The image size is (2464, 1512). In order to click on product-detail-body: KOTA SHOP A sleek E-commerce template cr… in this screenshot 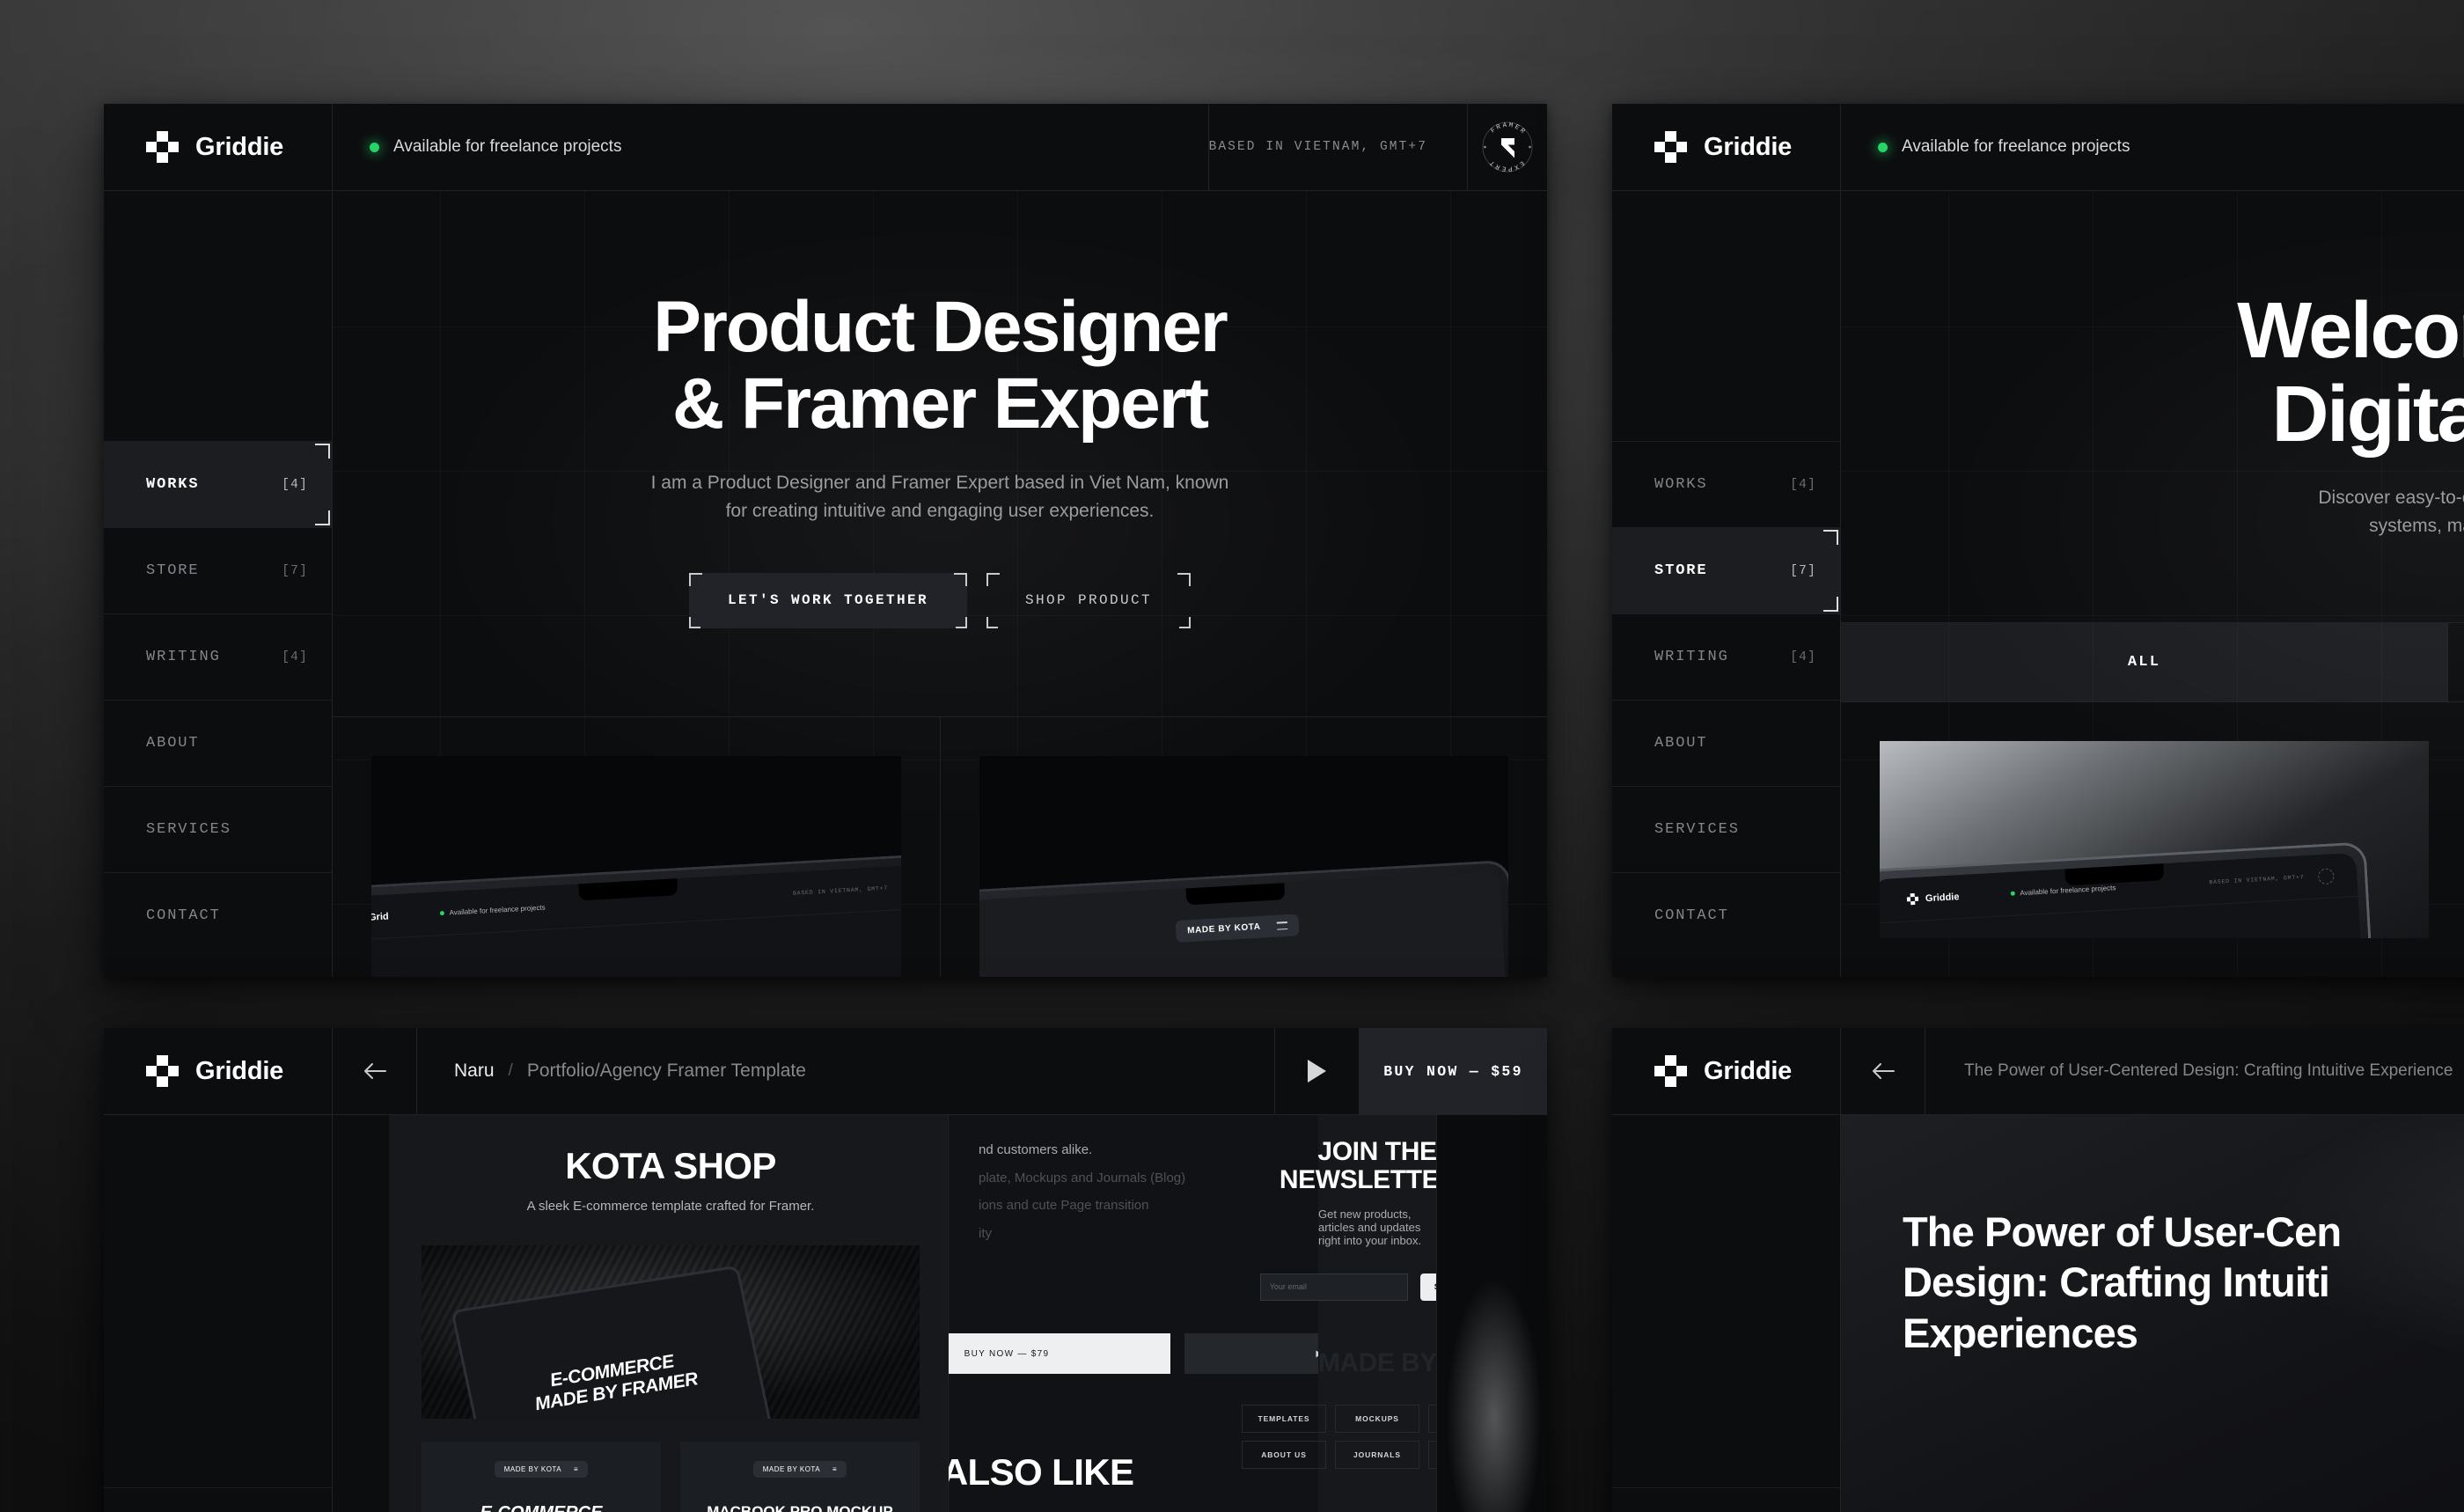, I will do `click(940, 1313)`.